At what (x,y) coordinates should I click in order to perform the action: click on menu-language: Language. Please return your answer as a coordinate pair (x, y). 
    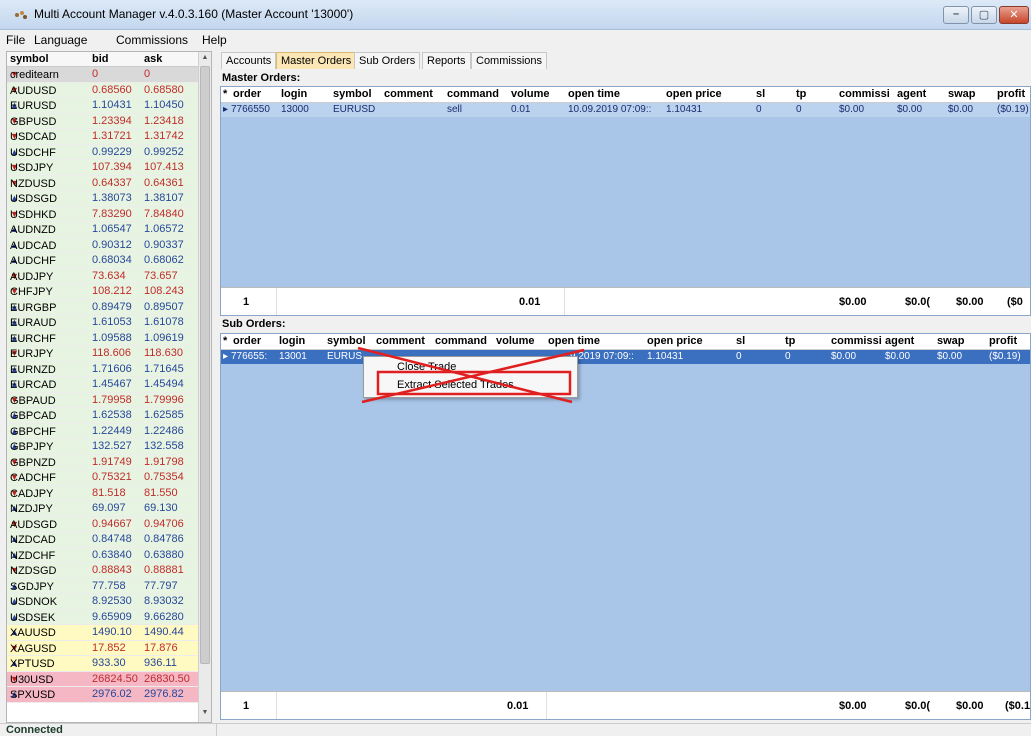
    Looking at the image, I should click on (60, 40).